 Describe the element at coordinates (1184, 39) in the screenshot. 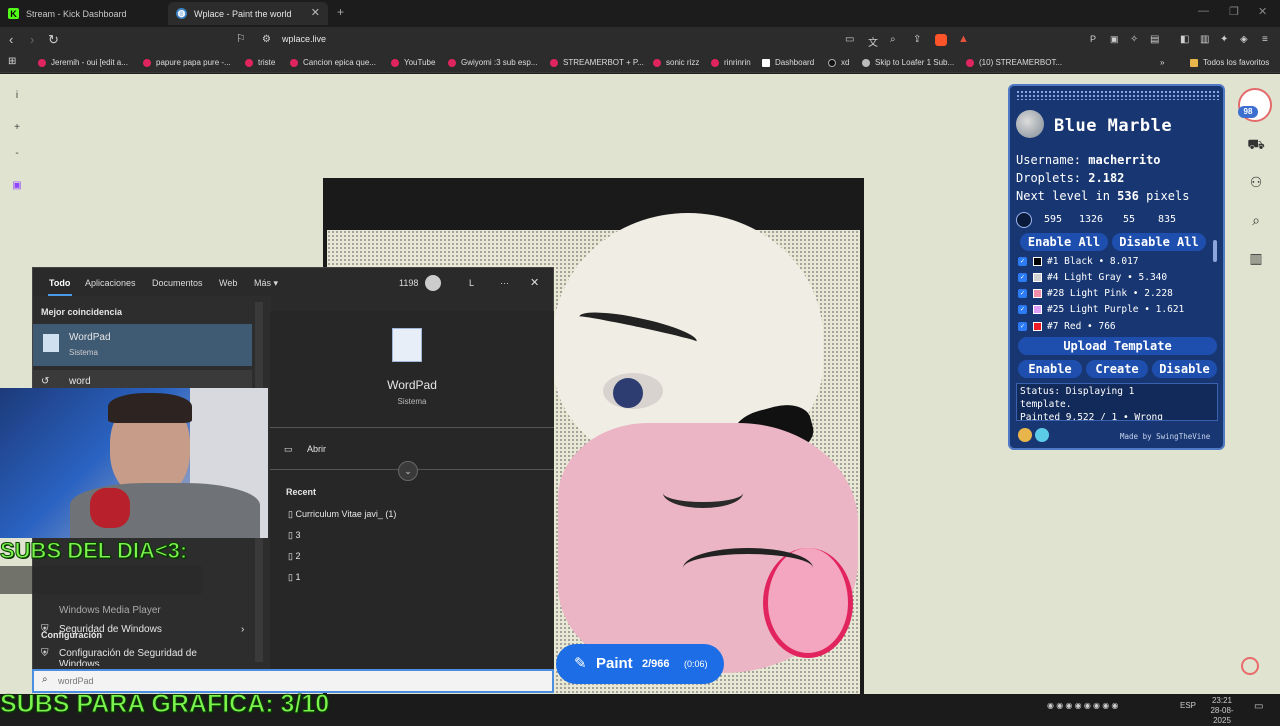

I see `sidebar-icon: ◧` at that location.